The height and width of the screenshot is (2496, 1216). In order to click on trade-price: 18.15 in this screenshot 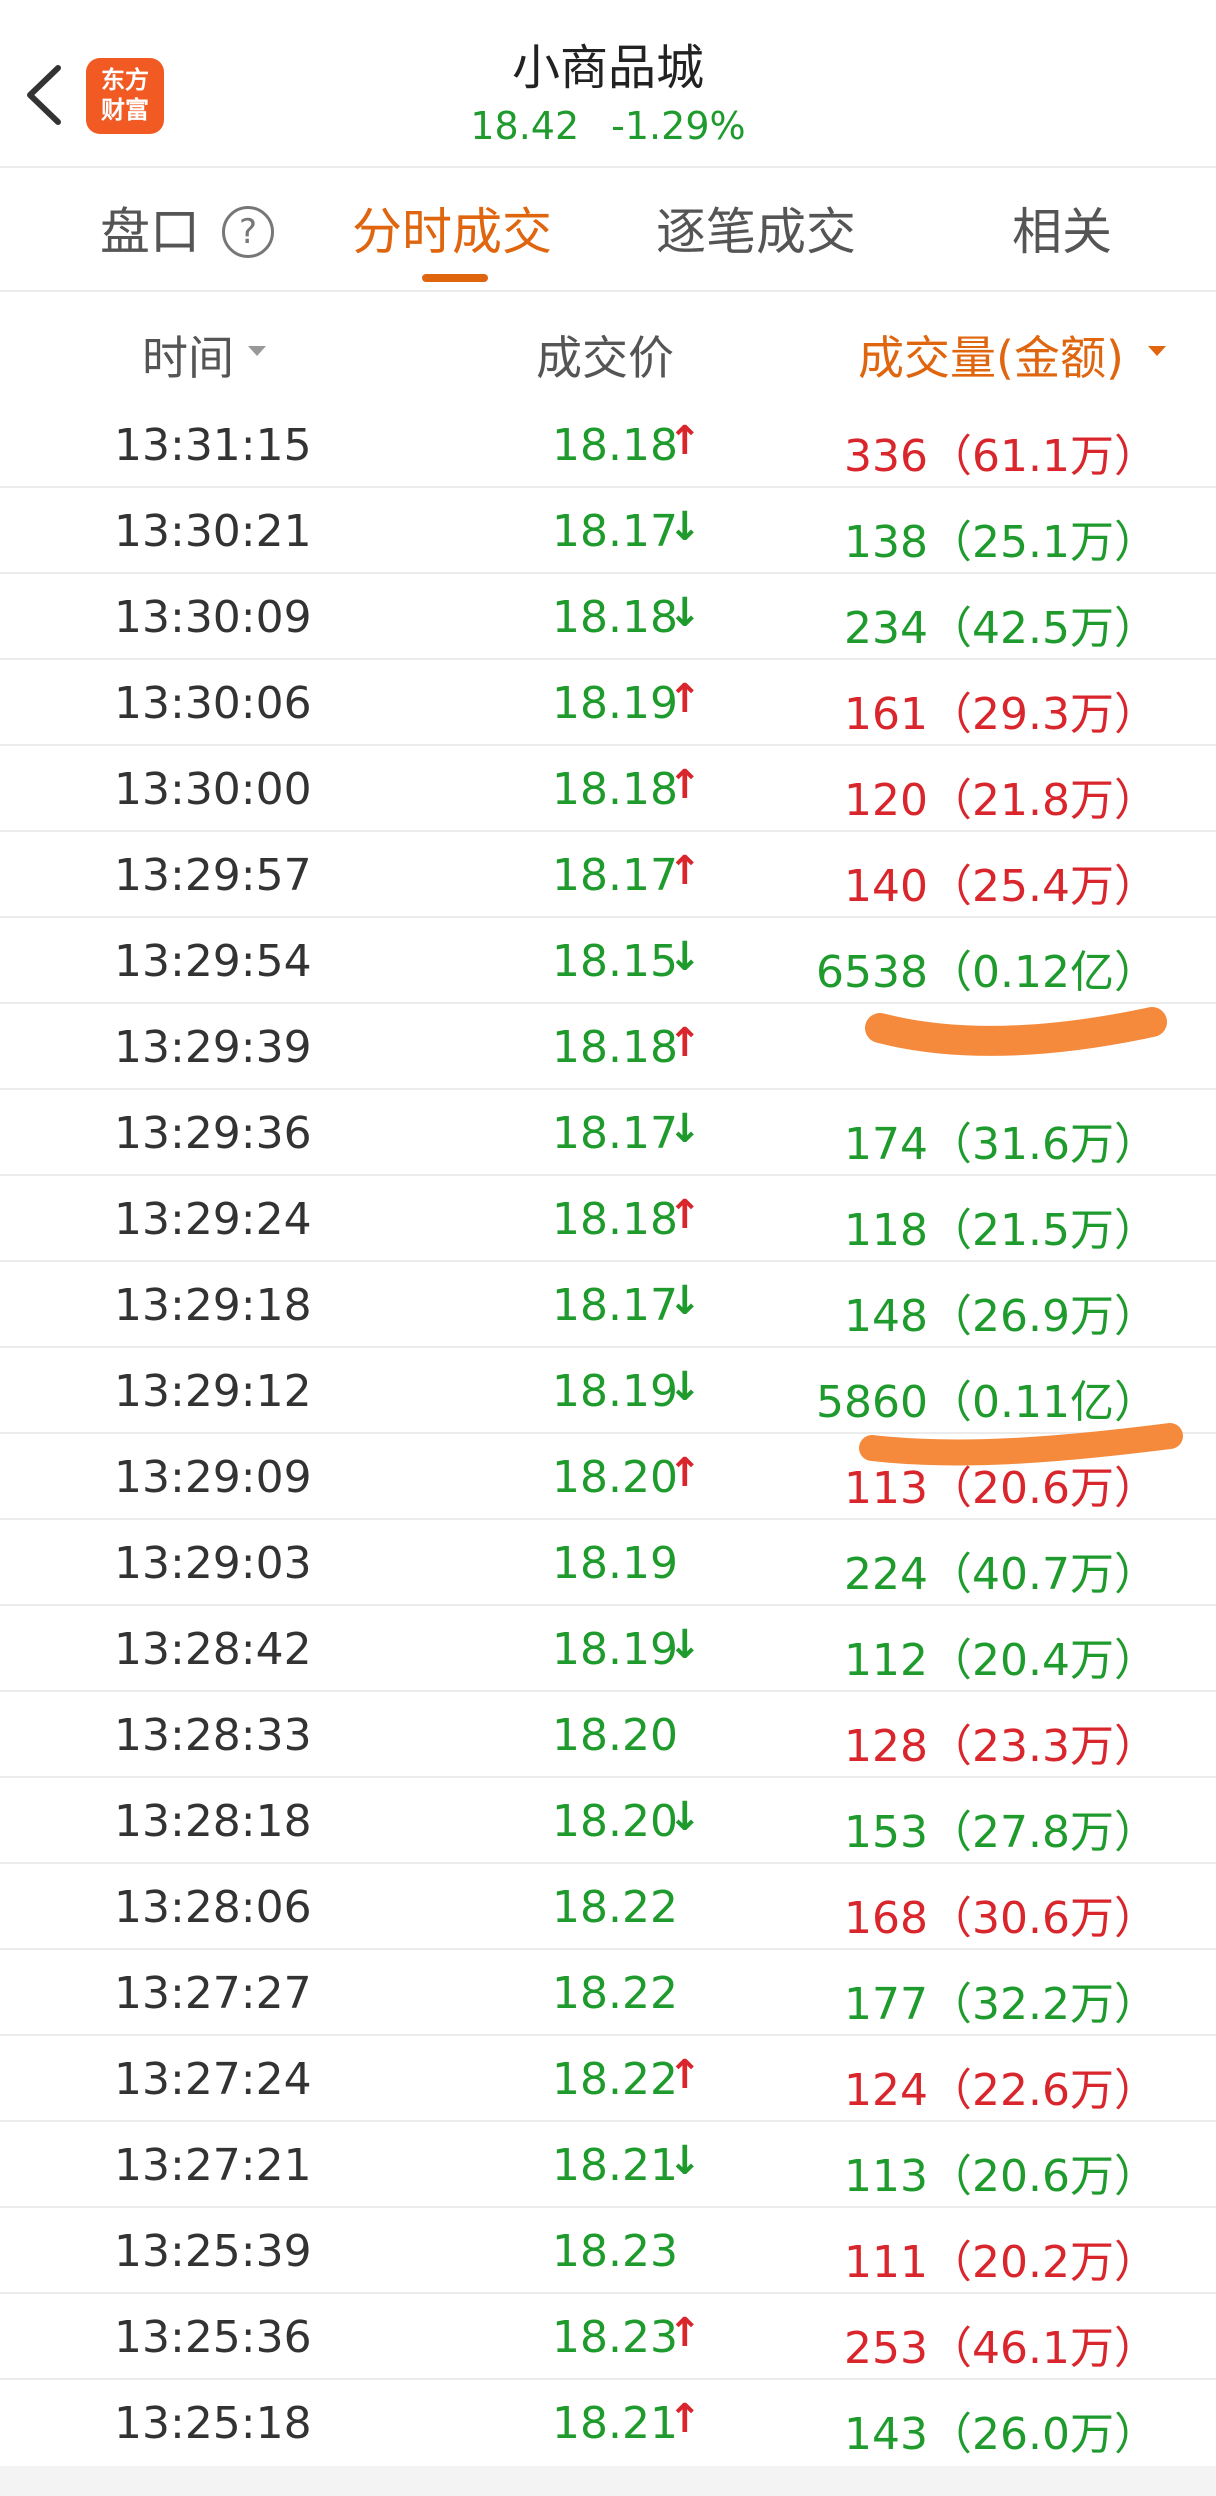, I will do `click(615, 961)`.